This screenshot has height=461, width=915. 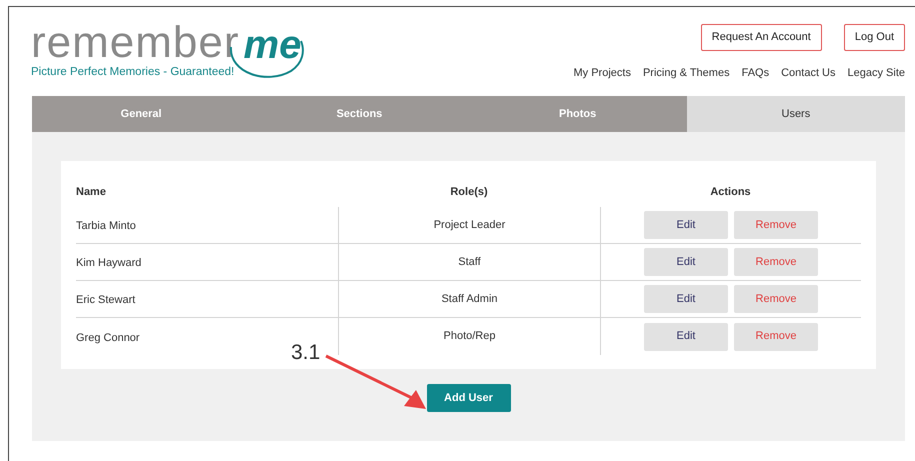 What do you see at coordinates (874, 37) in the screenshot?
I see `log-out-button: Log Out` at bounding box center [874, 37].